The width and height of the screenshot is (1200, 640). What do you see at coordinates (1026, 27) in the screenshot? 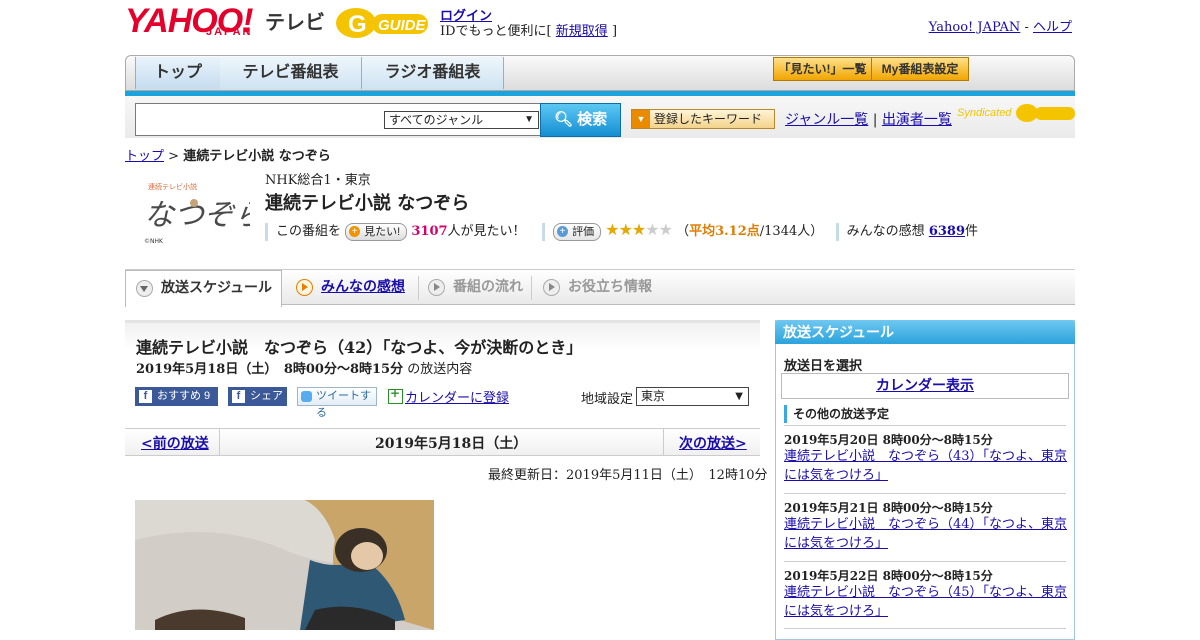
I see `top-link-sep: -` at bounding box center [1026, 27].